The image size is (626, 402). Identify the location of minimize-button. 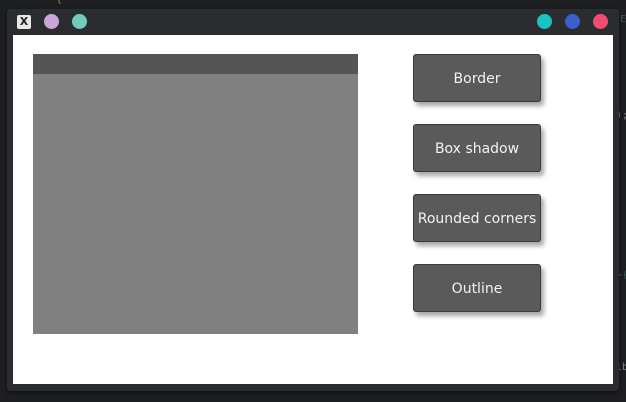
(544, 21).